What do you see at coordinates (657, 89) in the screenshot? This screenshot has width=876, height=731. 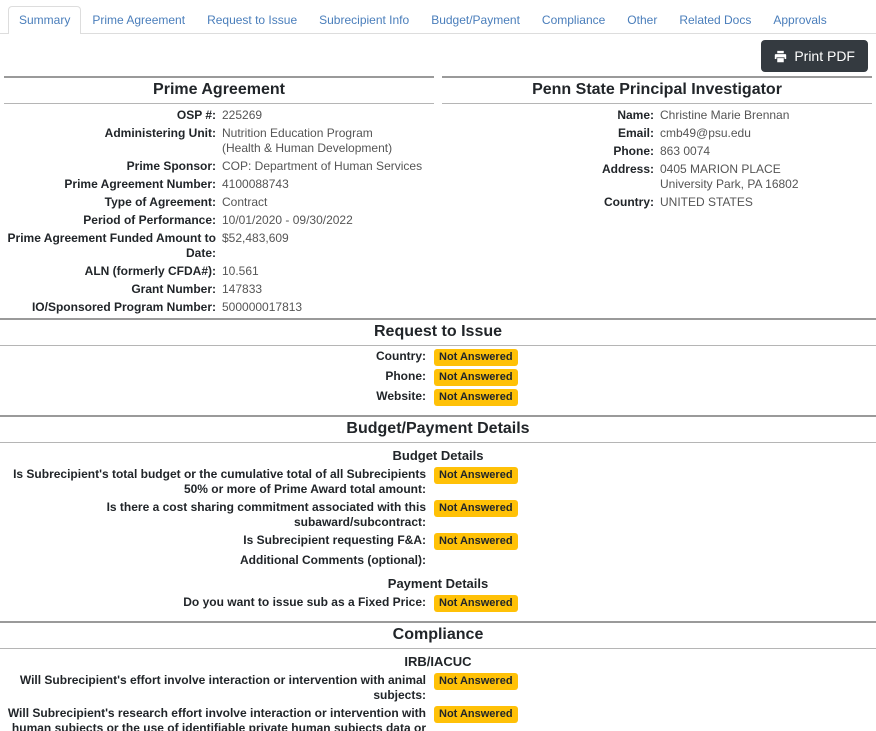 I see `principal-investigator-title: Penn State Principal Investigator` at bounding box center [657, 89].